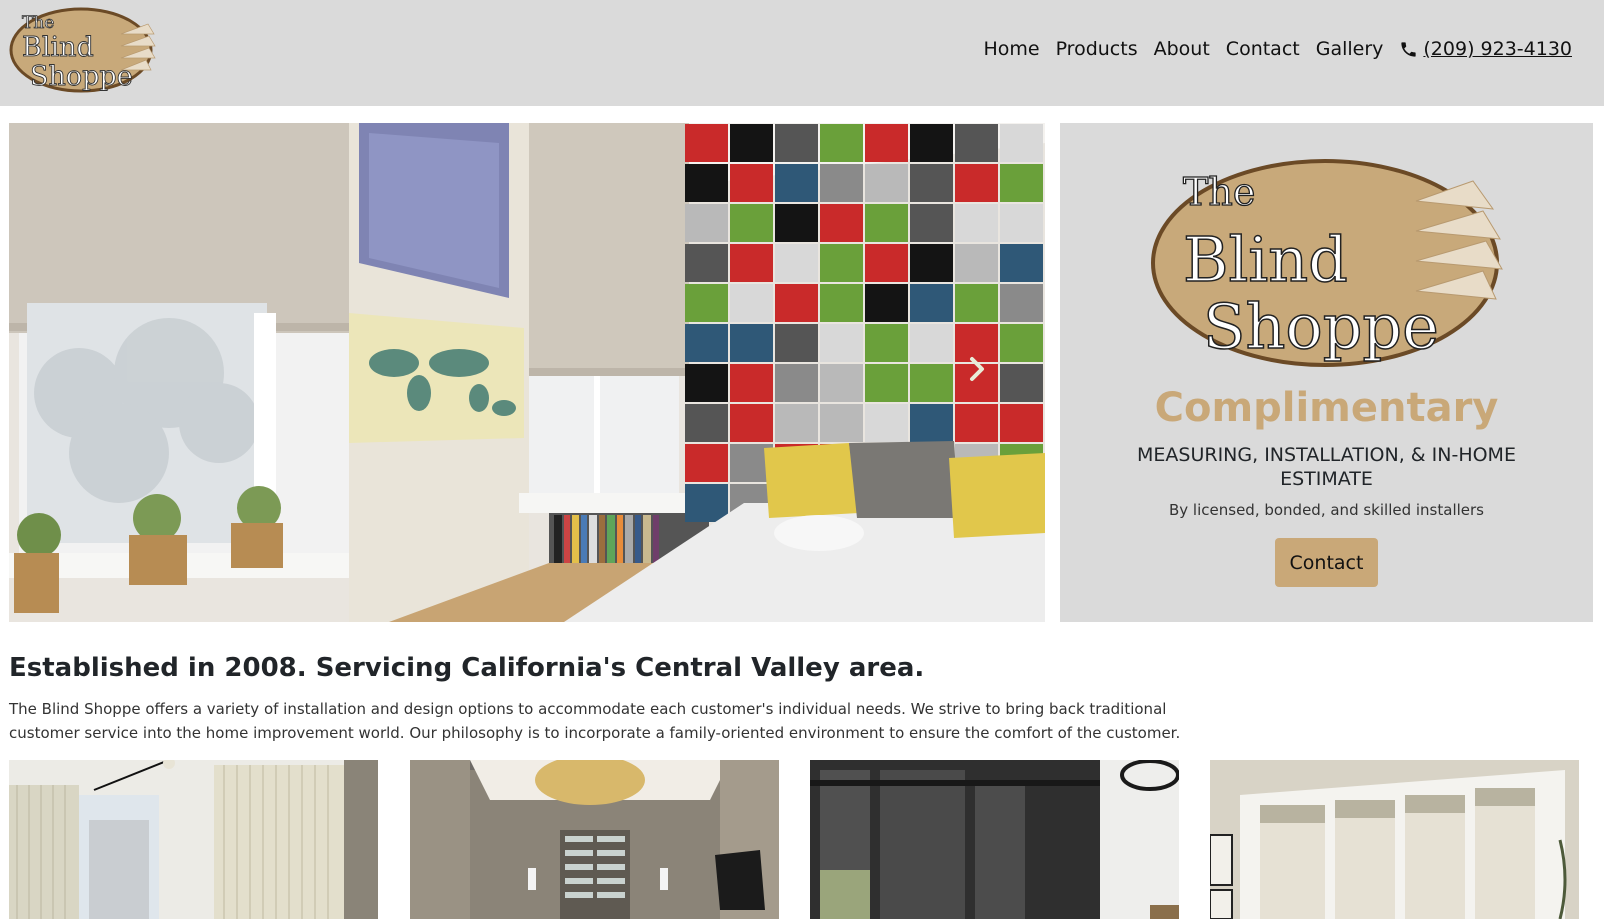 The image size is (1604, 919). Describe the element at coordinates (1321, 326) in the screenshot. I see `promo-logo-shoppe: Shoppe` at that location.